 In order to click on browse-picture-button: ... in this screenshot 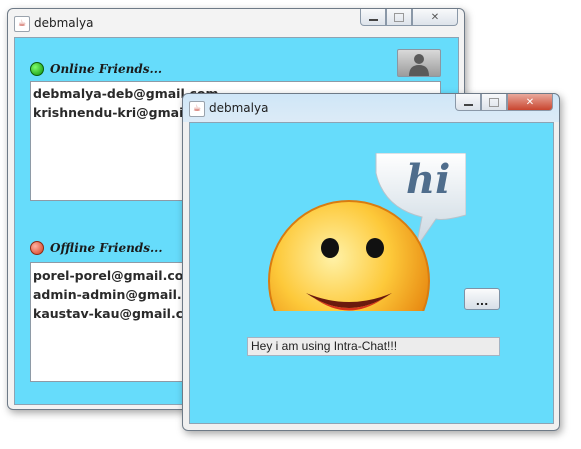, I will do `click(482, 299)`.